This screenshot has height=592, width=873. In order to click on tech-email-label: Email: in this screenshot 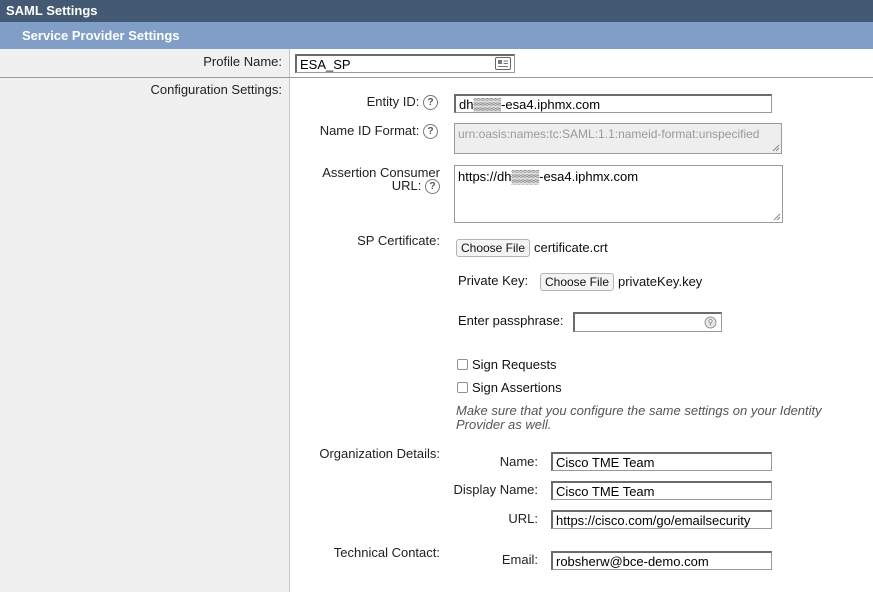, I will do `click(519, 559)`.